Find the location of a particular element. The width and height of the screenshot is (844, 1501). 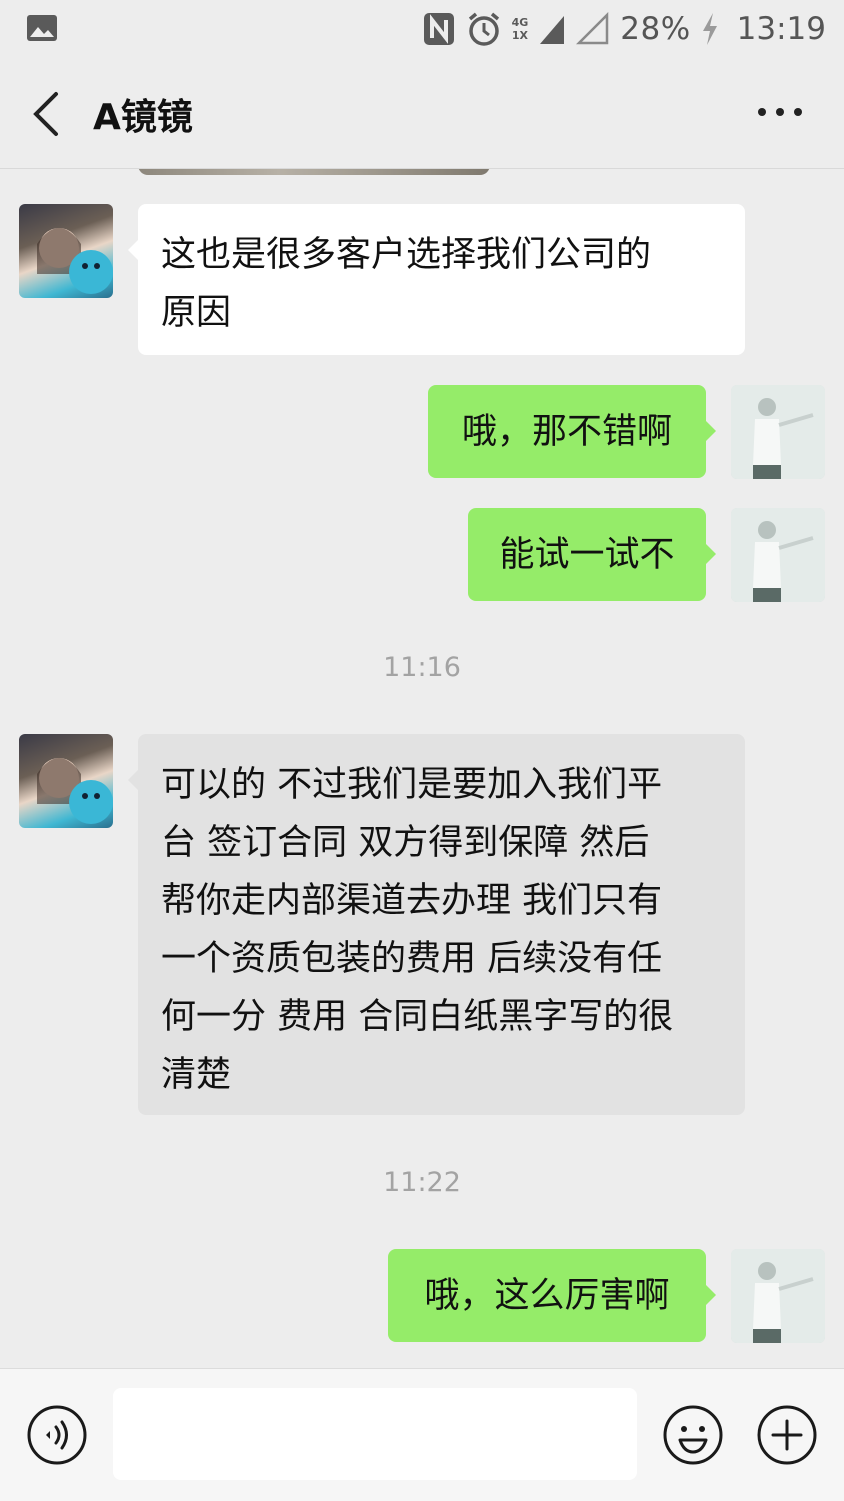

network-label-bottom: 1X is located at coordinates (519, 35).